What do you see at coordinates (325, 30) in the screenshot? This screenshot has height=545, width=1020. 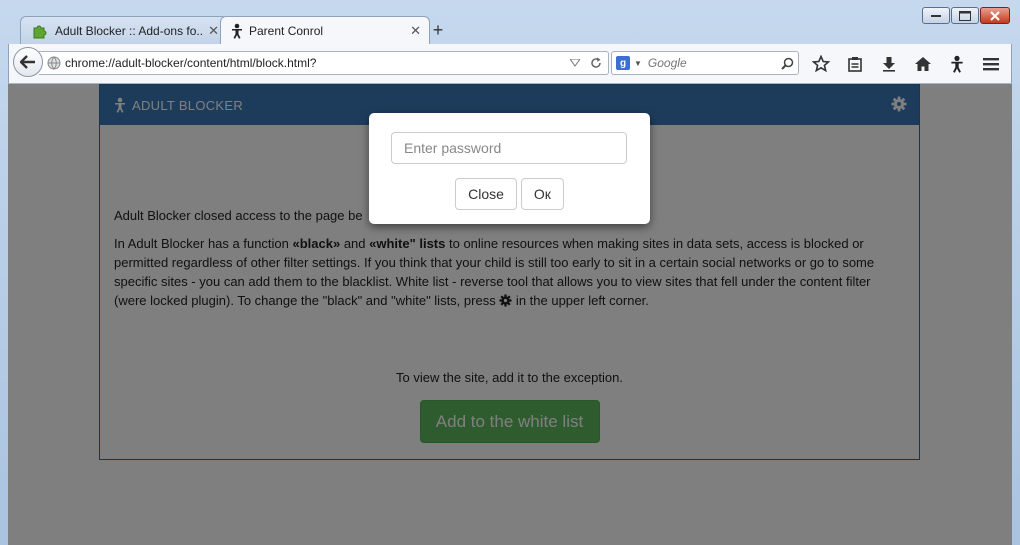 I see `tab-parent-control: Parent Conrol ✕` at bounding box center [325, 30].